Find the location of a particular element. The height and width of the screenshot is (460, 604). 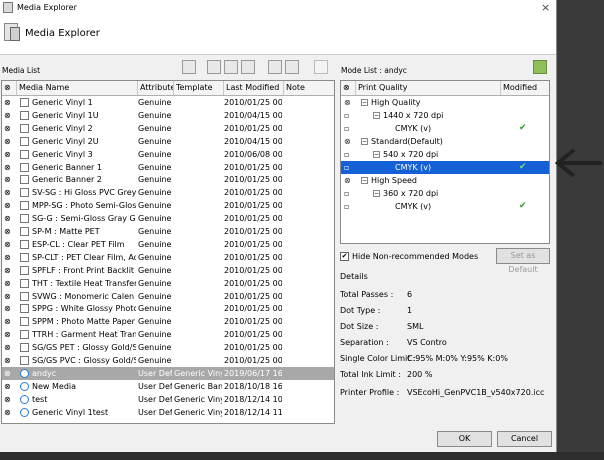

open-folder-icon is located at coordinates (275, 67).